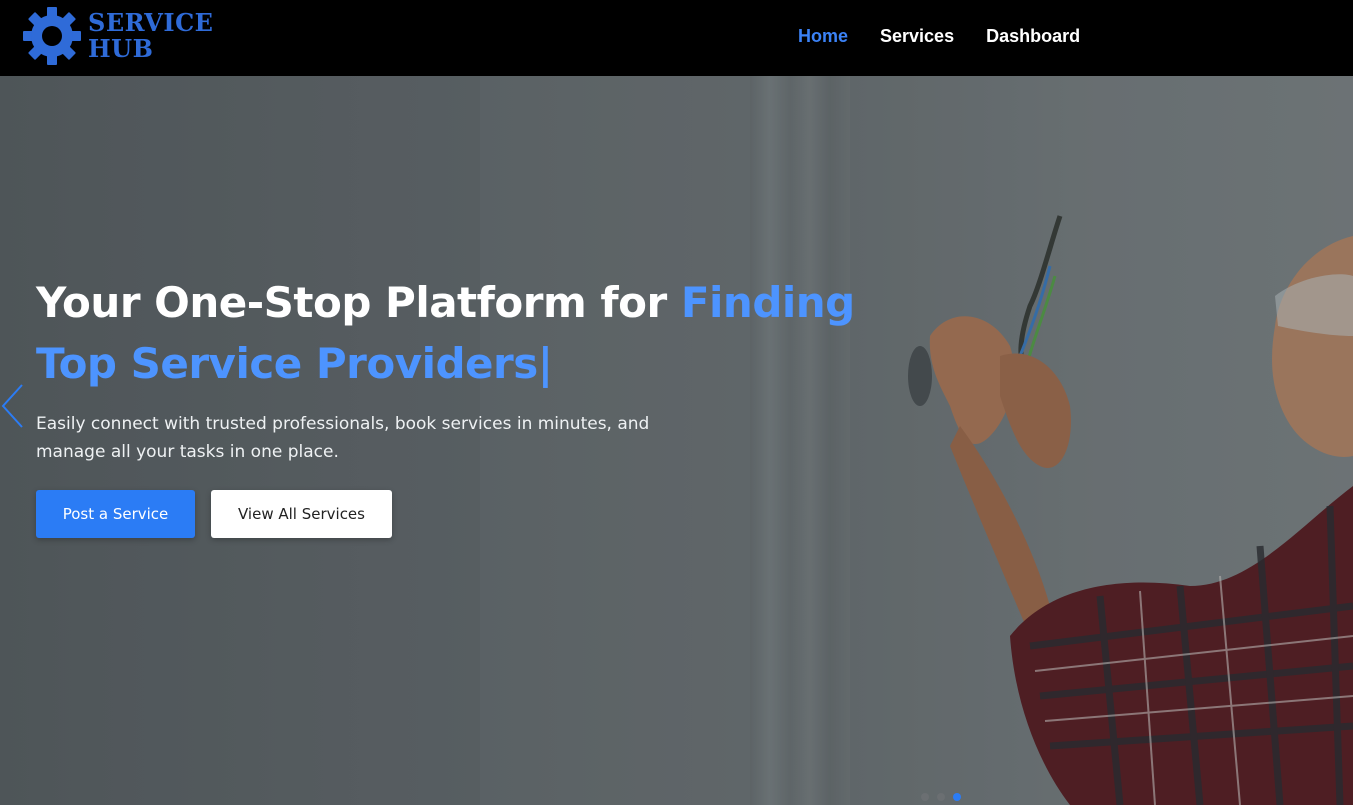 The width and height of the screenshot is (1353, 805). What do you see at coordinates (115, 514) in the screenshot?
I see `post-service-button: Post a Service` at bounding box center [115, 514].